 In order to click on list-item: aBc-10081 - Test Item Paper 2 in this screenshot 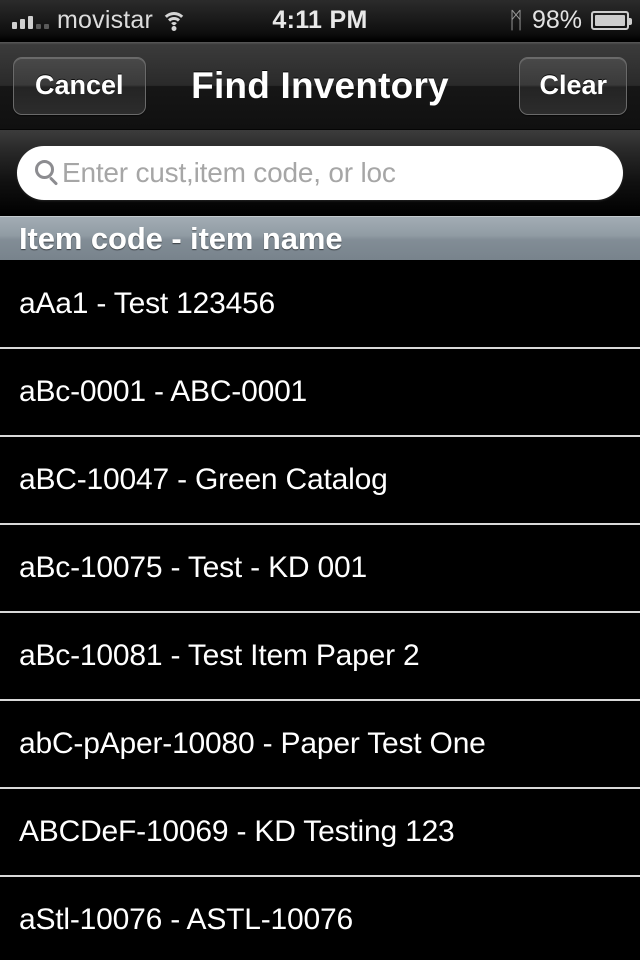, I will do `click(320, 657)`.